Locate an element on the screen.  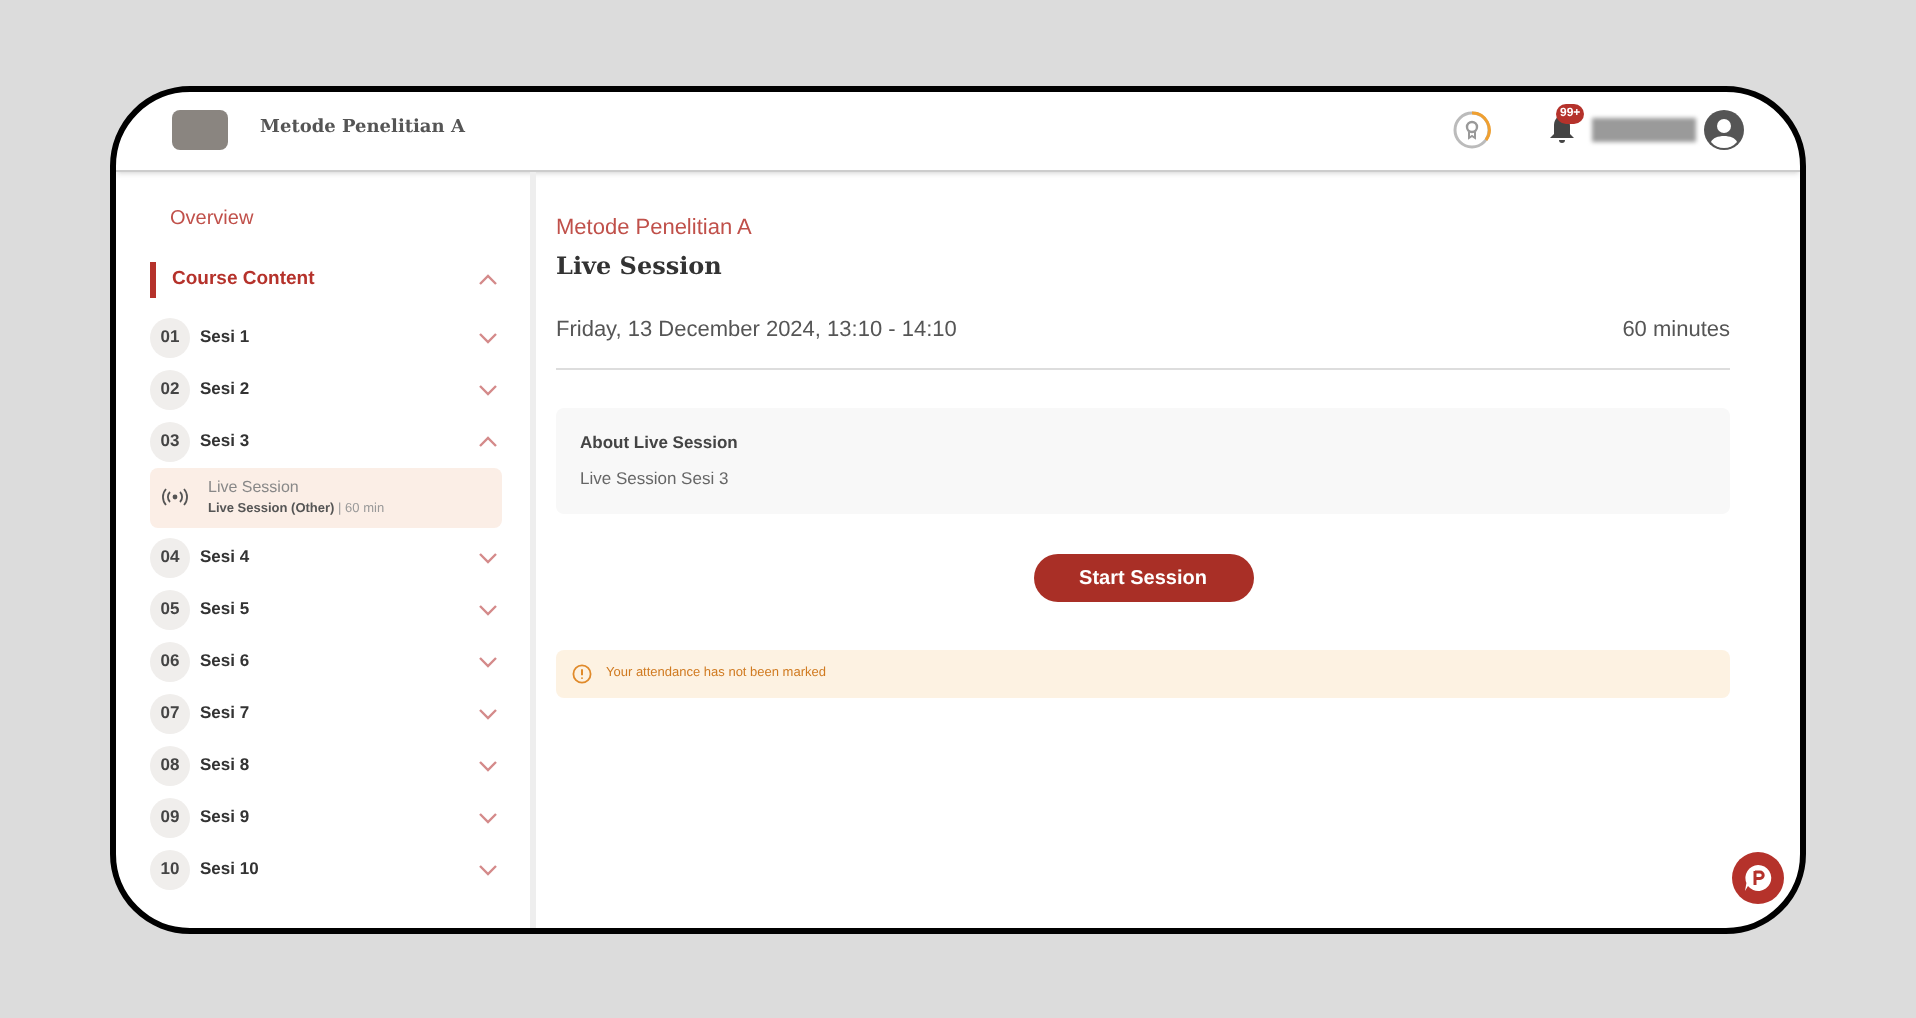
about-text: Live Session Sesi 3 is located at coordinates (655, 479).